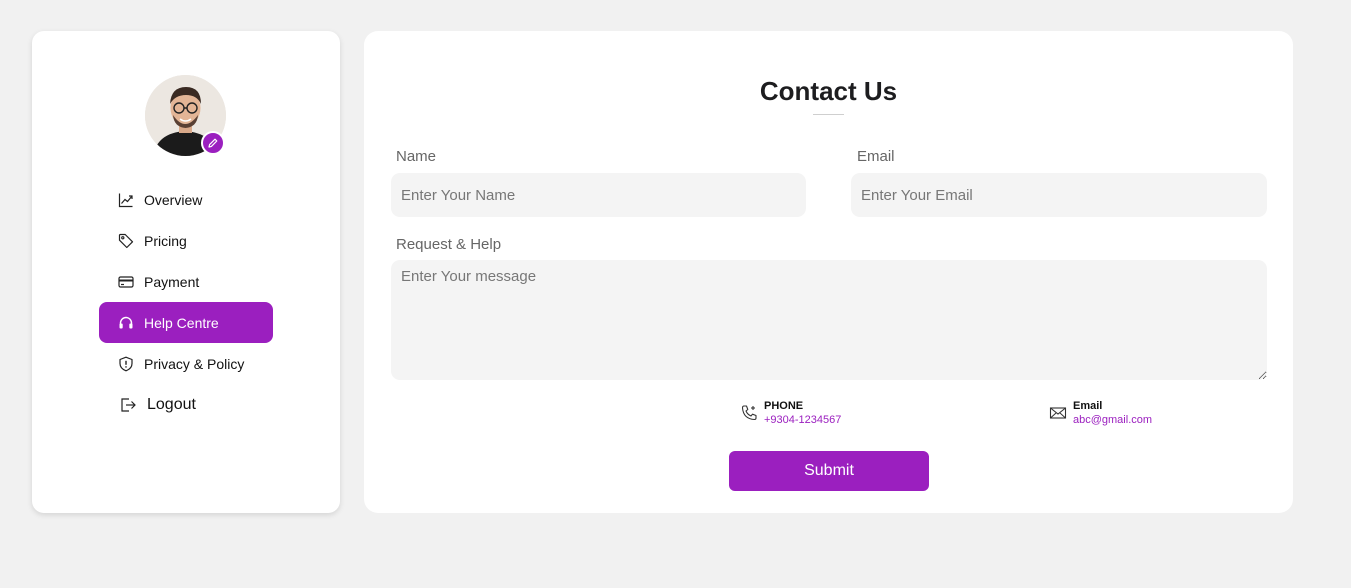  What do you see at coordinates (829, 320) in the screenshot?
I see `message-textarea` at bounding box center [829, 320].